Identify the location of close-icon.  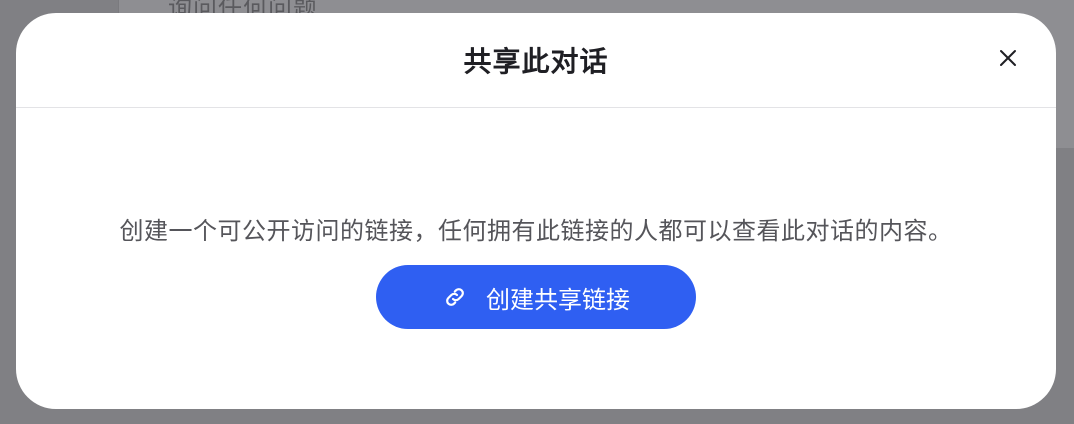
(1008, 58).